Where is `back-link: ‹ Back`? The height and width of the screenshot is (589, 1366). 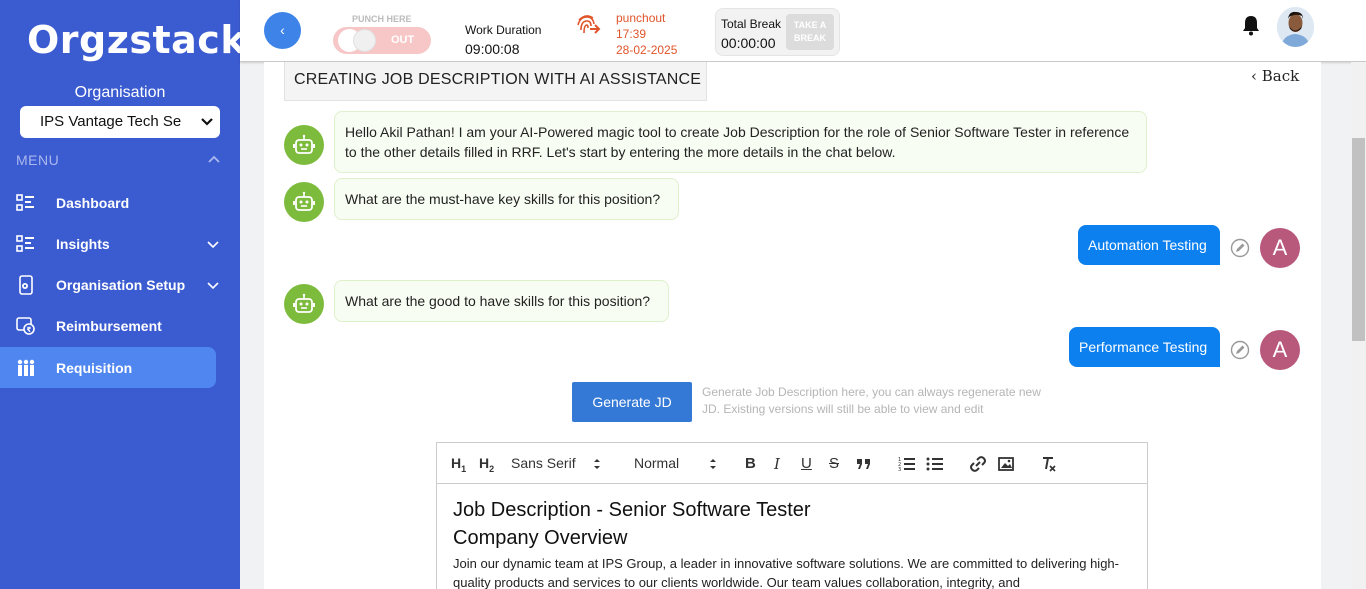 back-link: ‹ Back is located at coordinates (1275, 76).